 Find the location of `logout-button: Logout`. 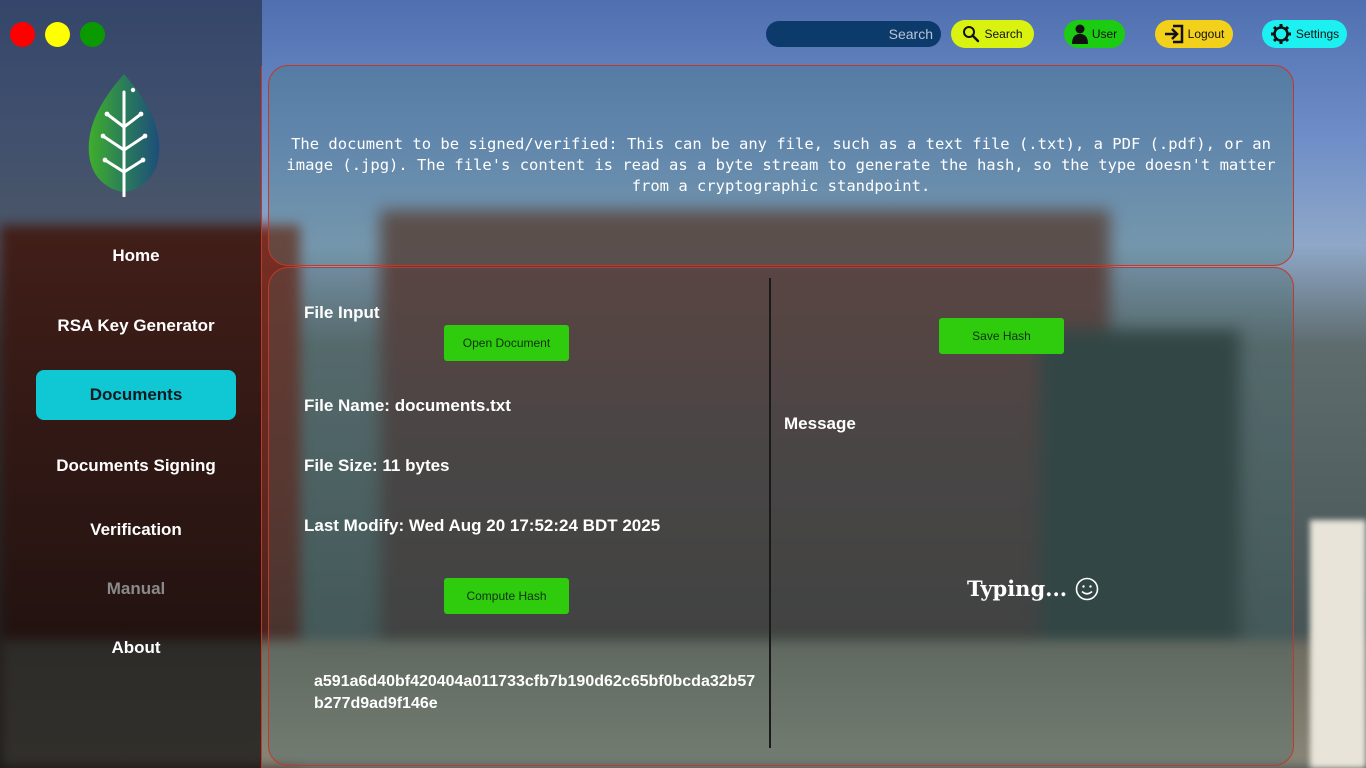

logout-button: Logout is located at coordinates (1194, 34).